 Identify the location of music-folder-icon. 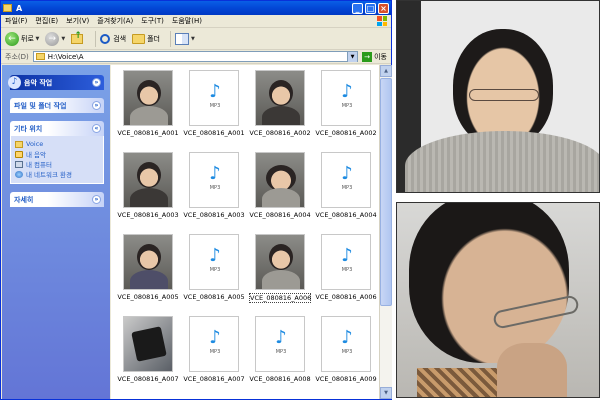
(19, 154).